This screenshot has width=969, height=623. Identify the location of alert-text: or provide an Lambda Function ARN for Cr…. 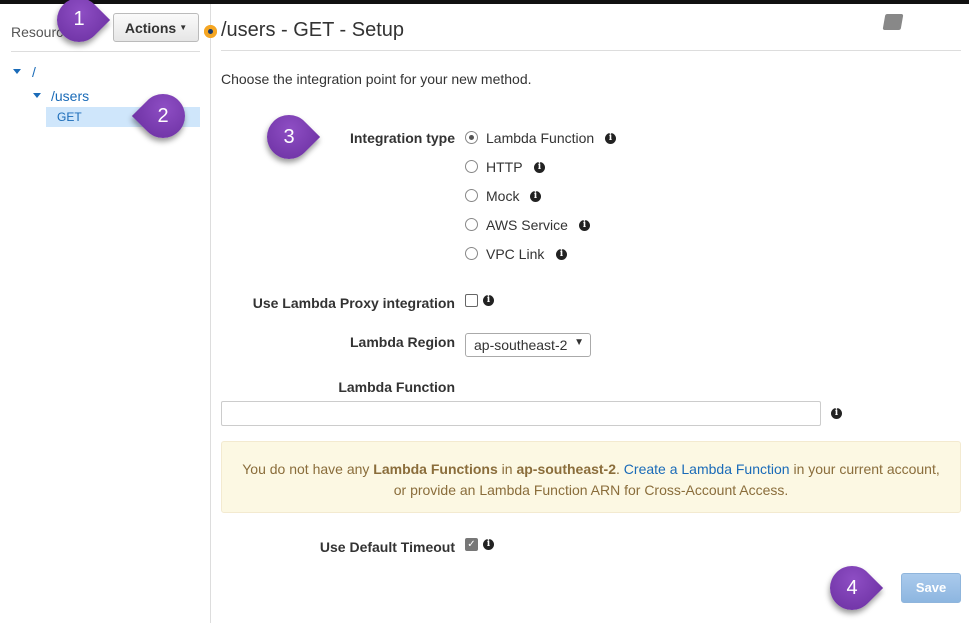
(591, 490).